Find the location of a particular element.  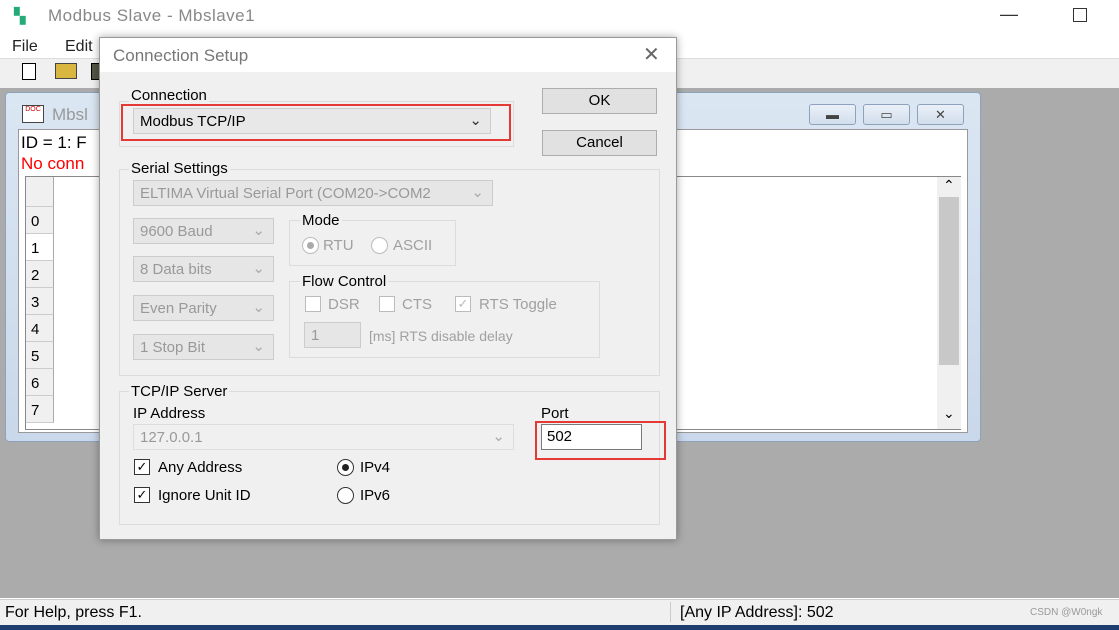

row-header: 6 is located at coordinates (40, 382).